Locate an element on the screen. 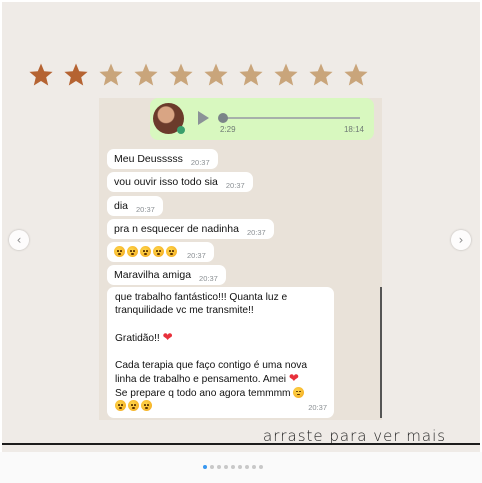 This screenshot has height=483, width=482. divider is located at coordinates (241, 444).